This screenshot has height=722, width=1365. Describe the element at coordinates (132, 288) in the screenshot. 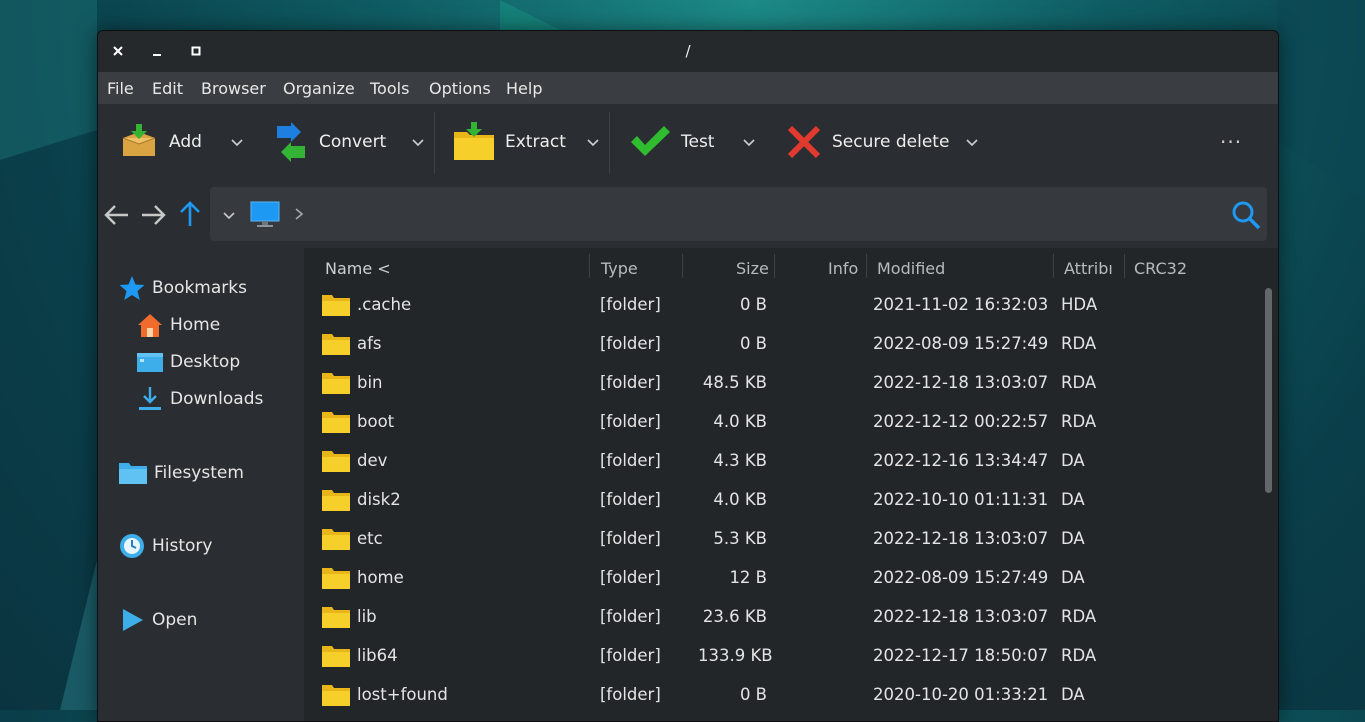

I see `star-icon` at that location.